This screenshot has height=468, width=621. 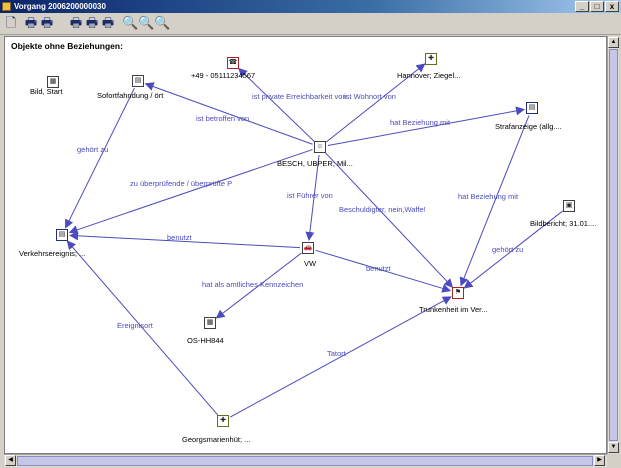 I want to click on car-icon: 🚗, so click(x=308, y=248).